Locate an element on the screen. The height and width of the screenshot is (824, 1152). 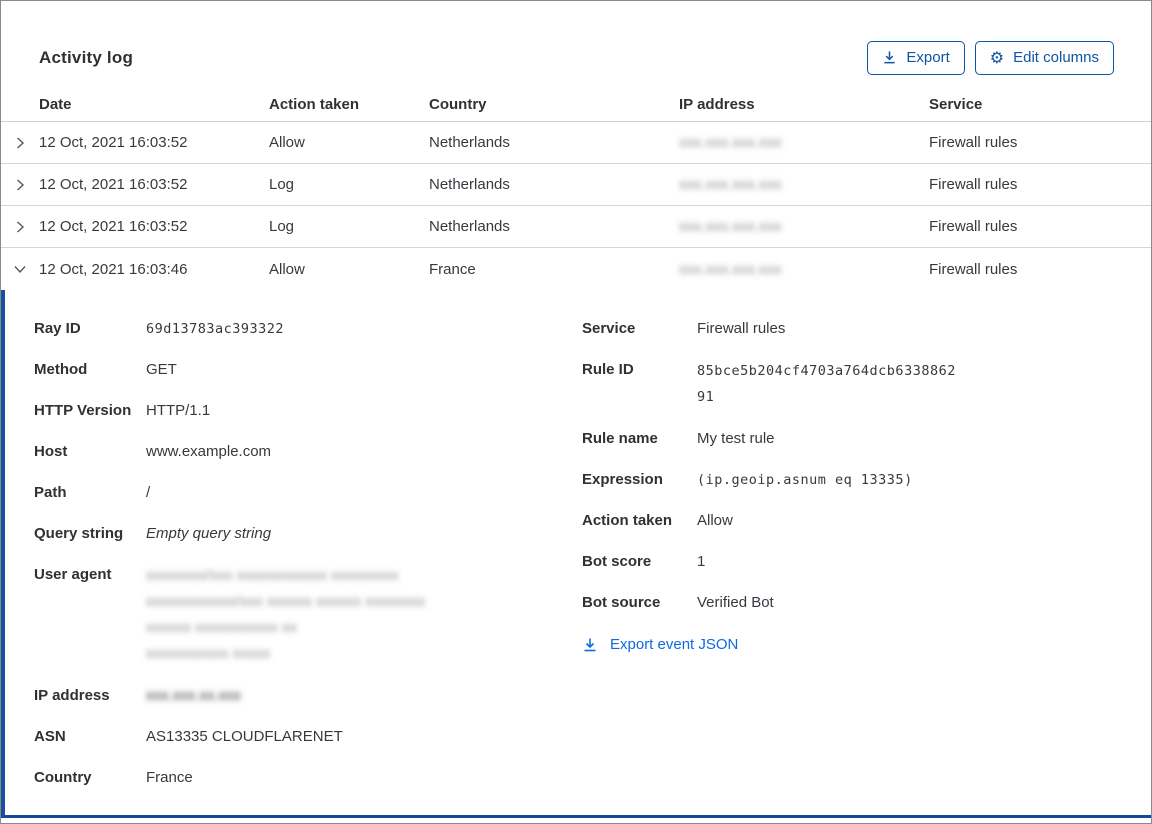
field-label: Host is located at coordinates (51, 451).